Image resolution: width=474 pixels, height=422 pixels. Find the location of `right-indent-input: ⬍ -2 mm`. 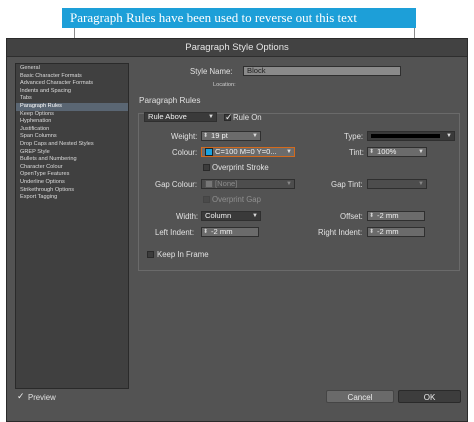

right-indent-input: ⬍ -2 mm is located at coordinates (396, 232).